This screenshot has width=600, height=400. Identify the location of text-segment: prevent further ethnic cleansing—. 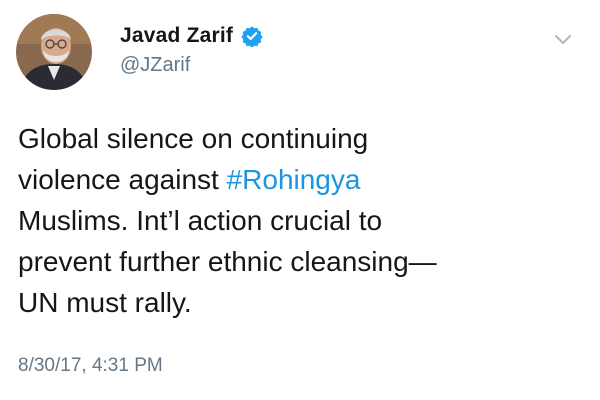
(227, 261).